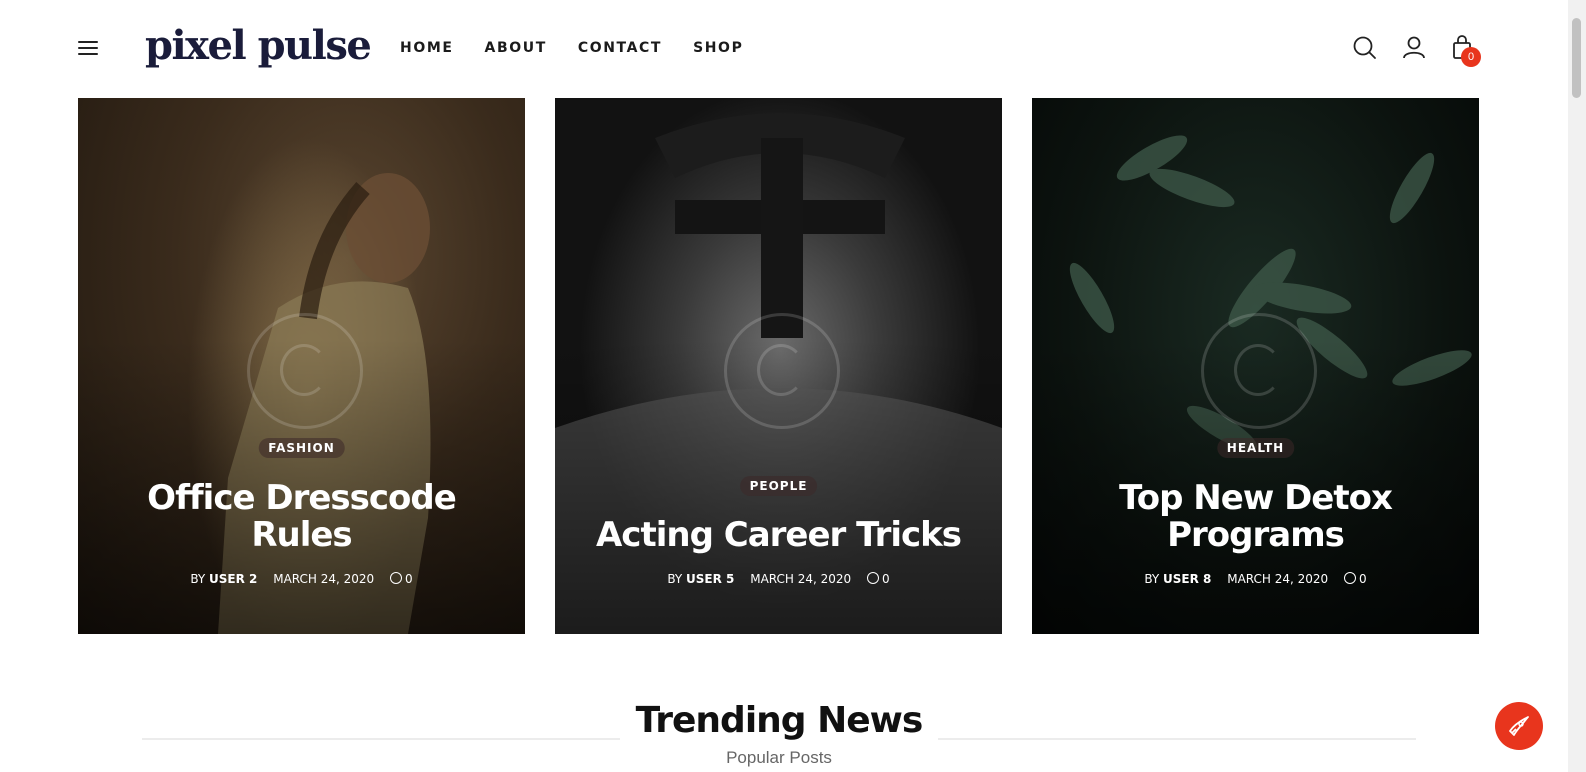  What do you see at coordinates (427, 48) in the screenshot?
I see `nav-item-home: HOME` at bounding box center [427, 48].